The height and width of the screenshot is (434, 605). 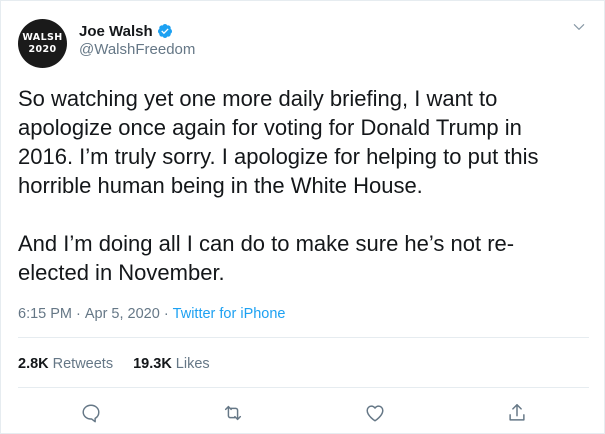 What do you see at coordinates (122, 314) in the screenshot?
I see `tweet-date: Apr 5, 2020` at bounding box center [122, 314].